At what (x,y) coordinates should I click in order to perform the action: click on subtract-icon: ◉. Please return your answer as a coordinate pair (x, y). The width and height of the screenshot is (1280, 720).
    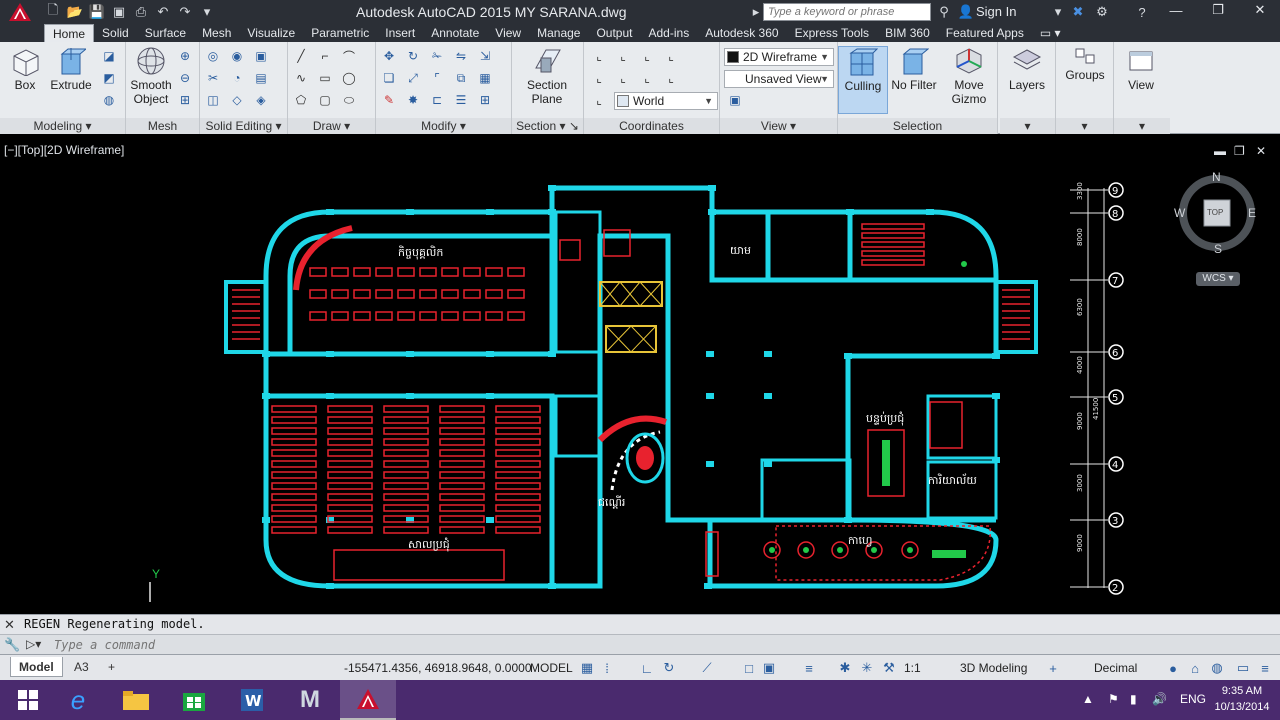
    Looking at the image, I should click on (237, 56).